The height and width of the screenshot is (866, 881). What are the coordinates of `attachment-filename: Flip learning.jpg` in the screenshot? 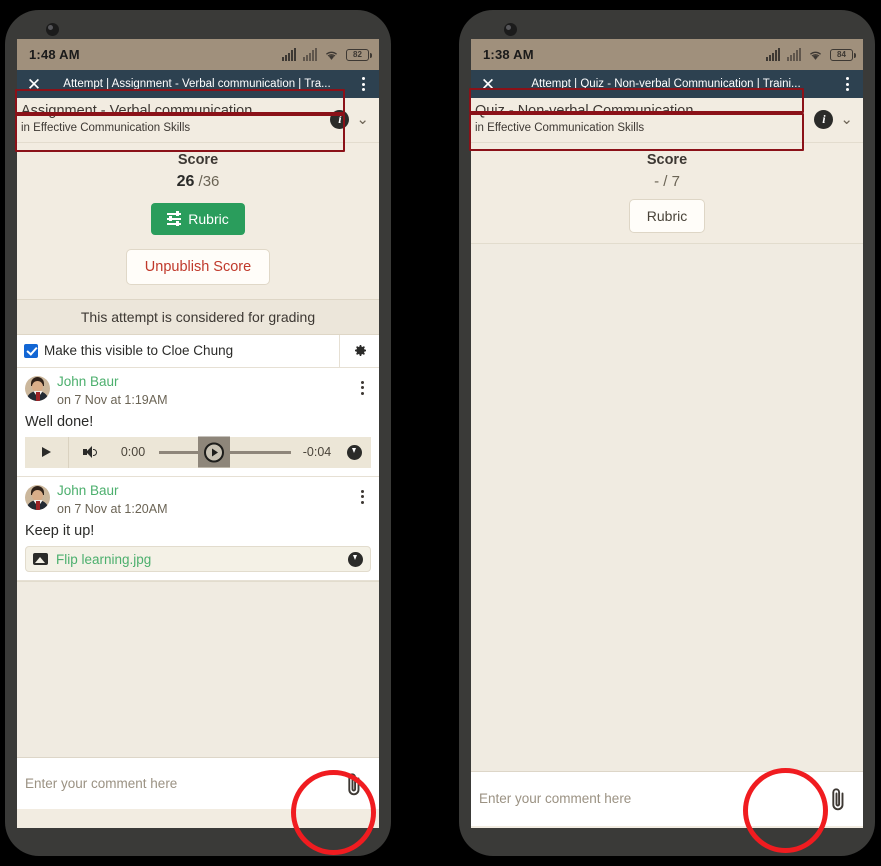 It's located at (198, 559).